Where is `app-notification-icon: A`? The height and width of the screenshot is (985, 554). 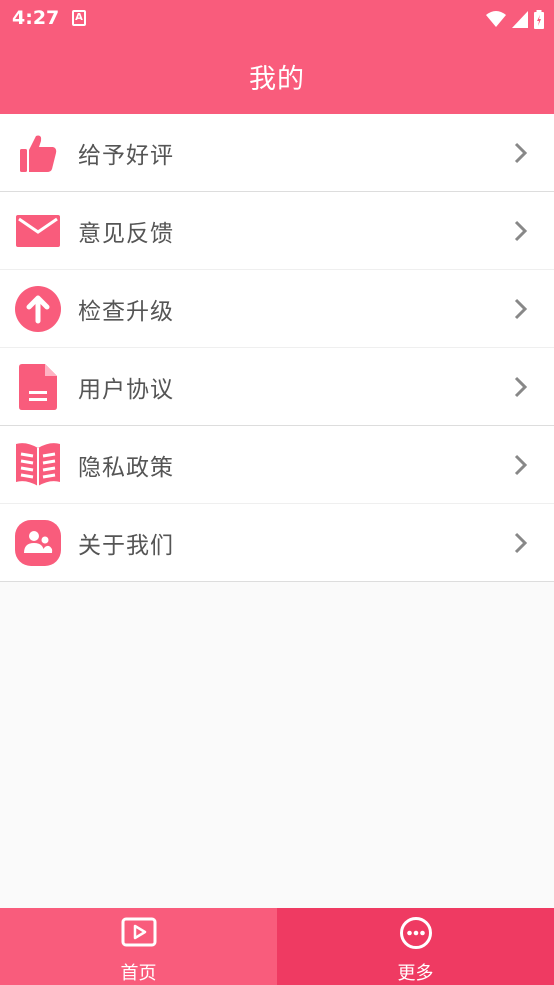 app-notification-icon: A is located at coordinates (79, 18).